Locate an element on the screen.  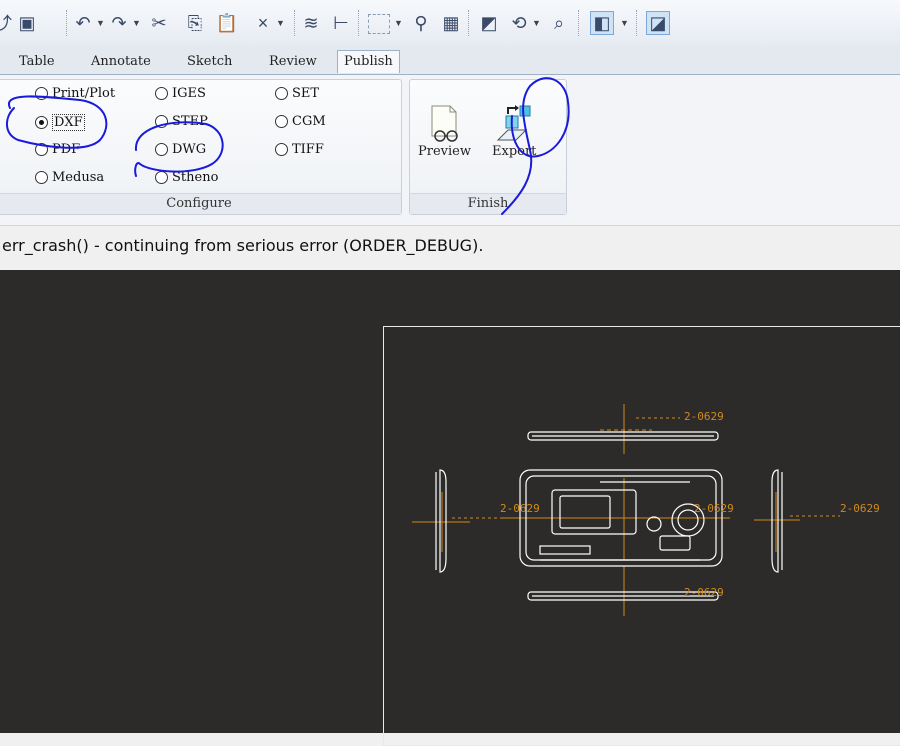
radio-cgm-dot is located at coordinates (281, 121).